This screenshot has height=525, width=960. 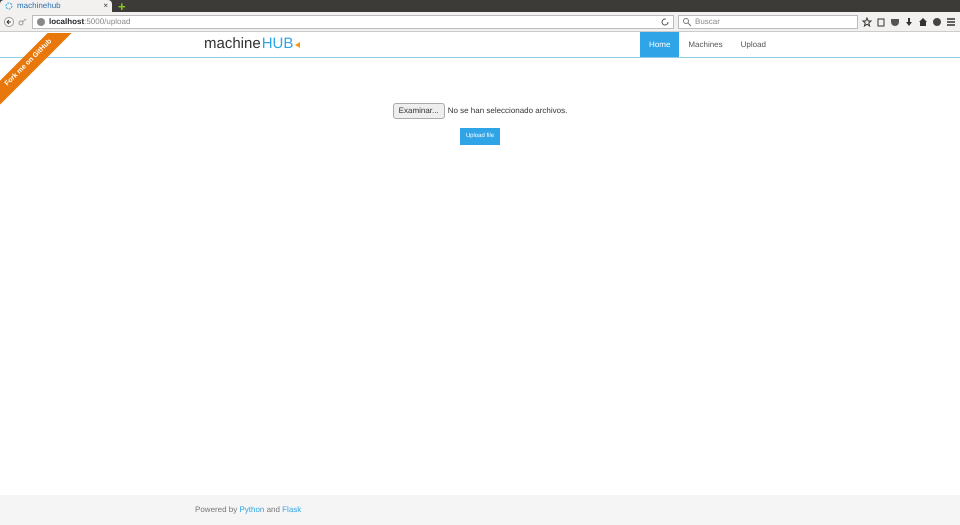 I want to click on reload-icon, so click(x=665, y=21).